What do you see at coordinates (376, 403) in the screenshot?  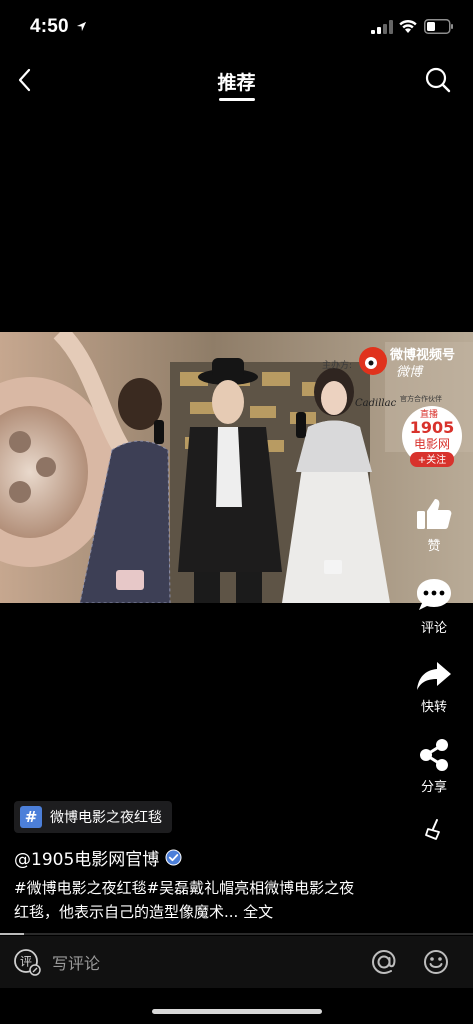 I see `sign-cadillac-text: Cadillac` at bounding box center [376, 403].